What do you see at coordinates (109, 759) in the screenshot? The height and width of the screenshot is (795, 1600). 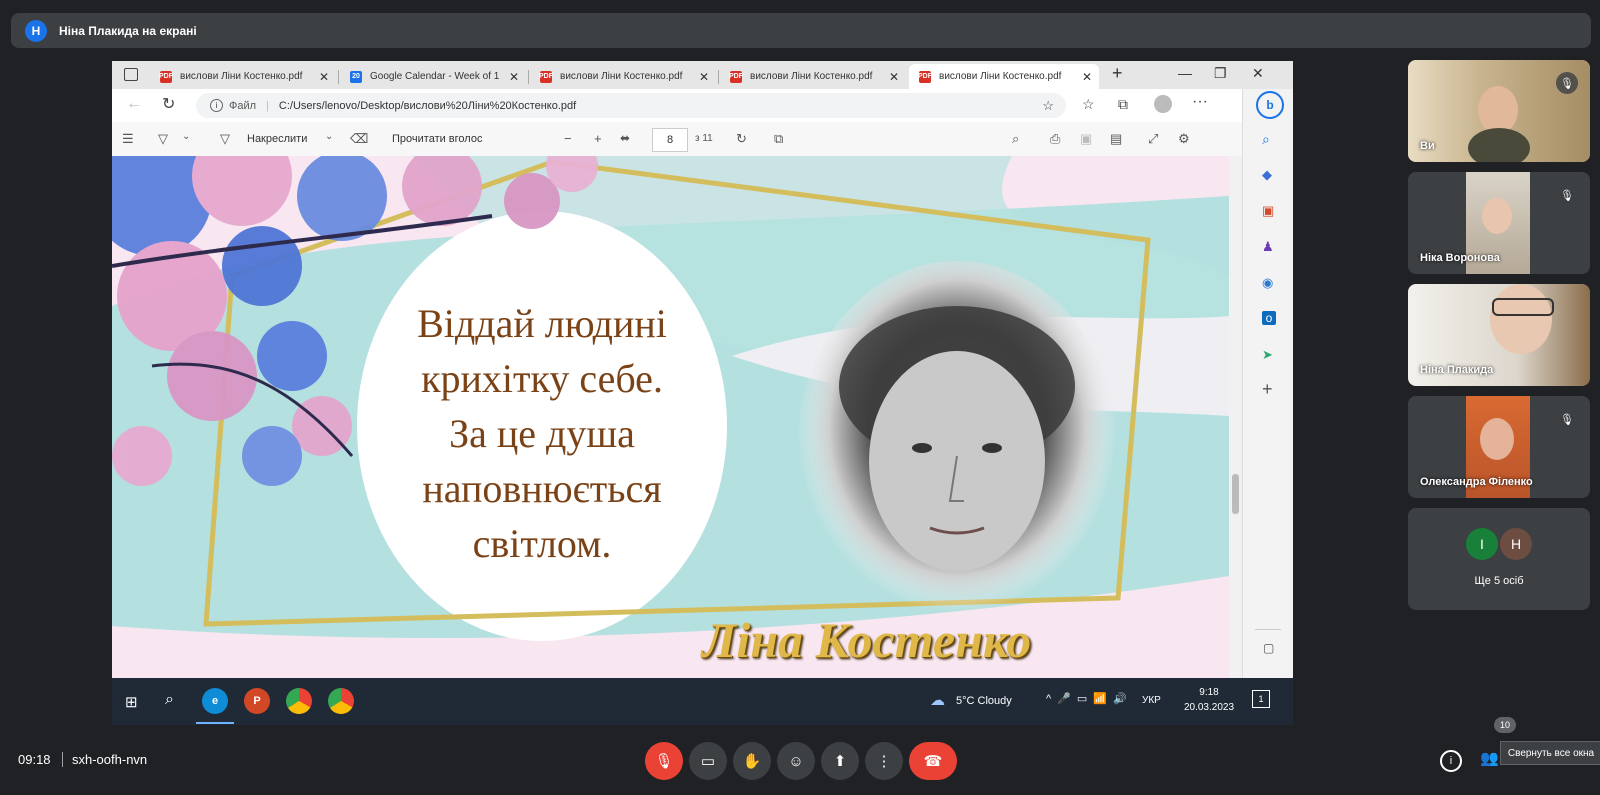 I see `meeting-code: sxh-oofh-nvn` at bounding box center [109, 759].